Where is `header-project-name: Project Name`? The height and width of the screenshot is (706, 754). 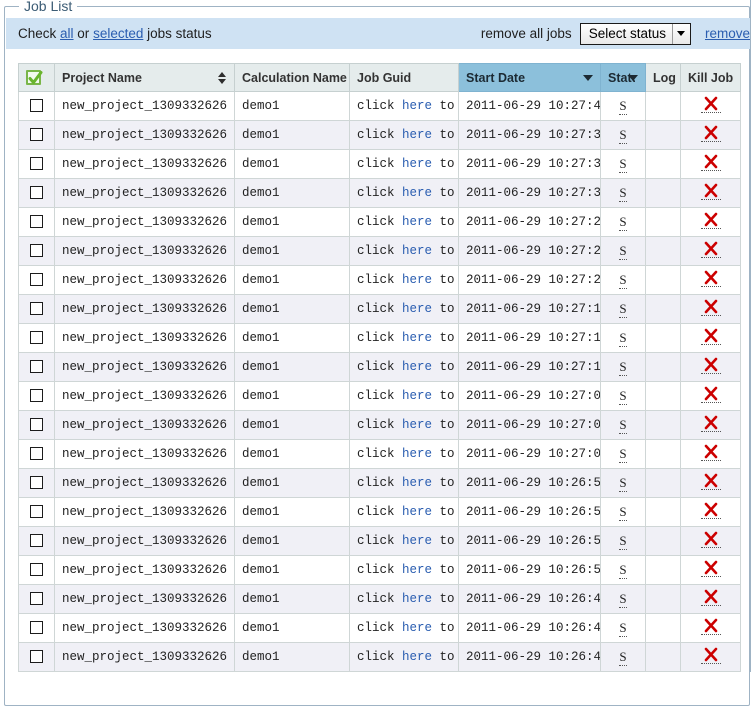
header-project-name: Project Name is located at coordinates (144, 77).